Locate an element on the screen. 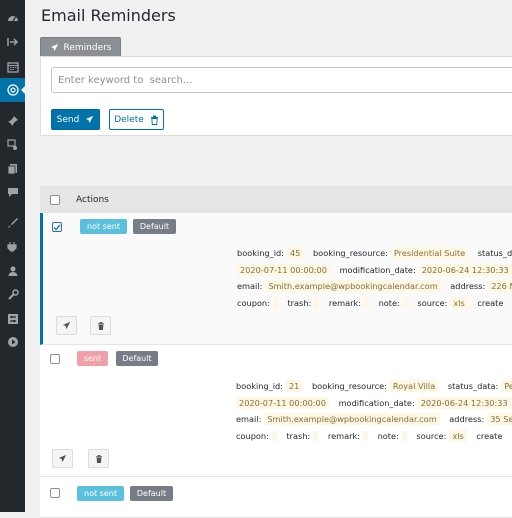  table-header: Actions is located at coordinates (276, 200).